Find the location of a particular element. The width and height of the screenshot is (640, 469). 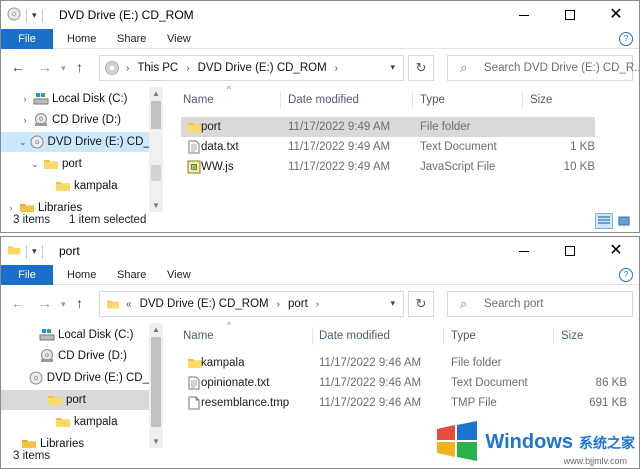

watermark-url: www.bjjmlv.com is located at coordinates (595, 461).